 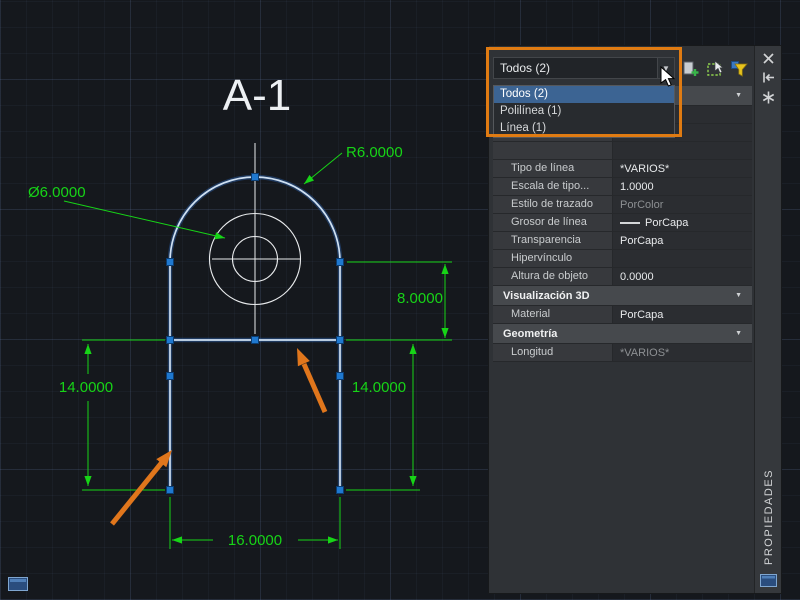 I want to click on property-label: Estilo de trazado, so click(x=553, y=204).